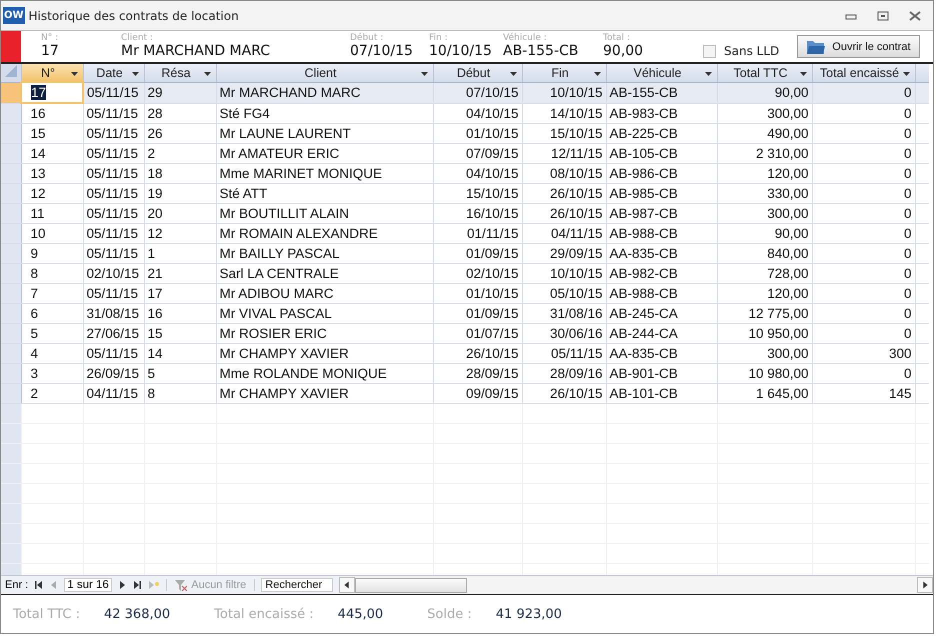  Describe the element at coordinates (564, 73) in the screenshot. I see `column-header: Fin` at that location.